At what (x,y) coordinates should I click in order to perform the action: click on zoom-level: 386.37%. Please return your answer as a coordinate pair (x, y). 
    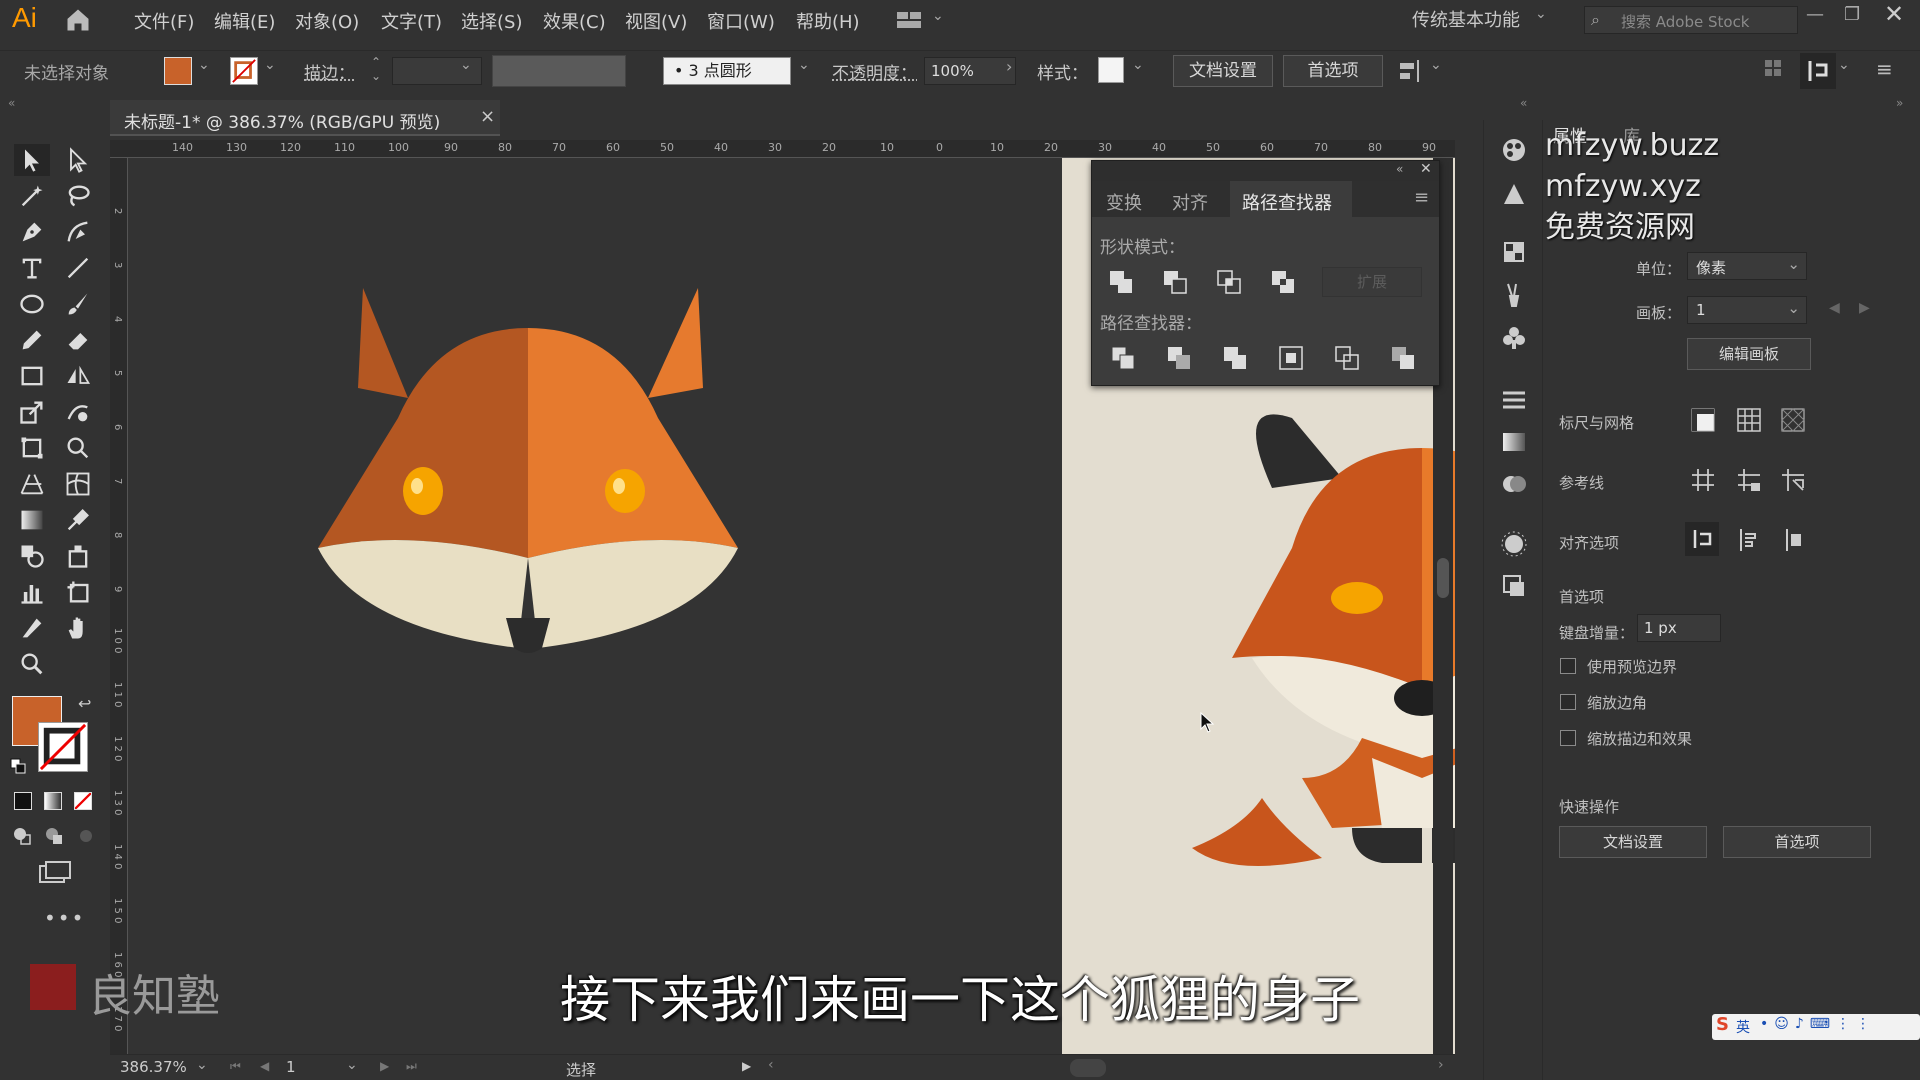
    Looking at the image, I should click on (153, 1067).